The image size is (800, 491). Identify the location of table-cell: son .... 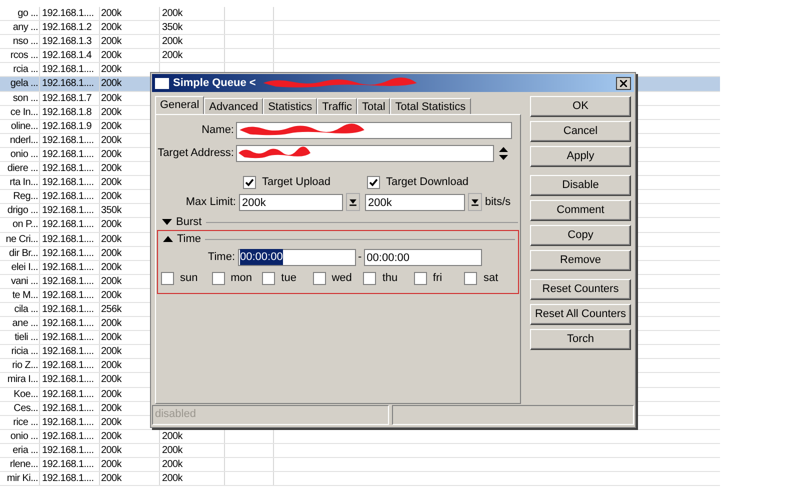
(20, 98).